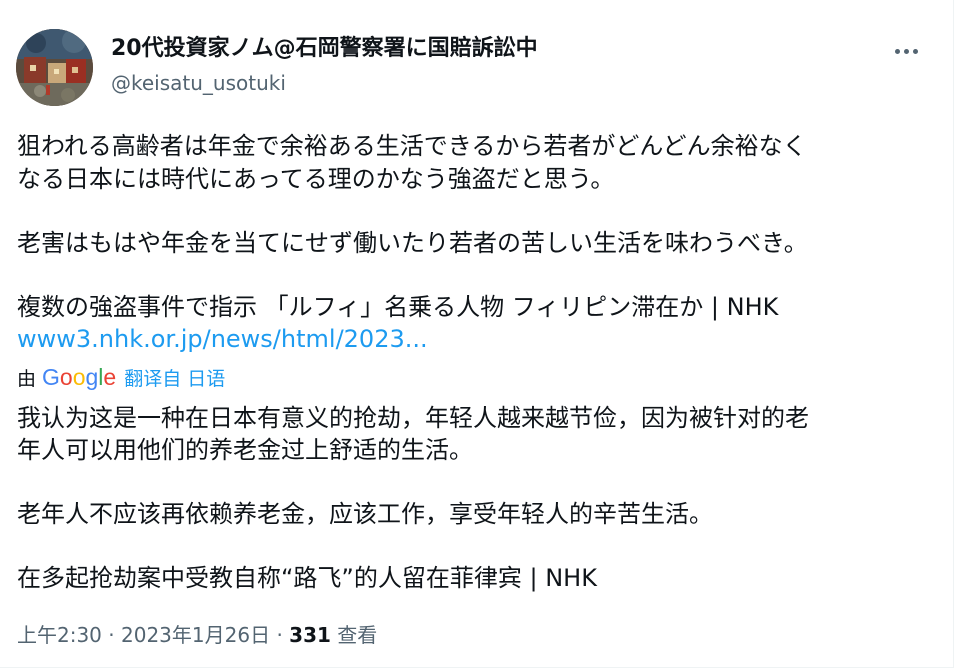  What do you see at coordinates (398, 307) in the screenshot?
I see `tweet-text-line: 複数の強盗事件で指示 「ルフィ」名乗る人物 フィリピン滞在か | NHK` at bounding box center [398, 307].